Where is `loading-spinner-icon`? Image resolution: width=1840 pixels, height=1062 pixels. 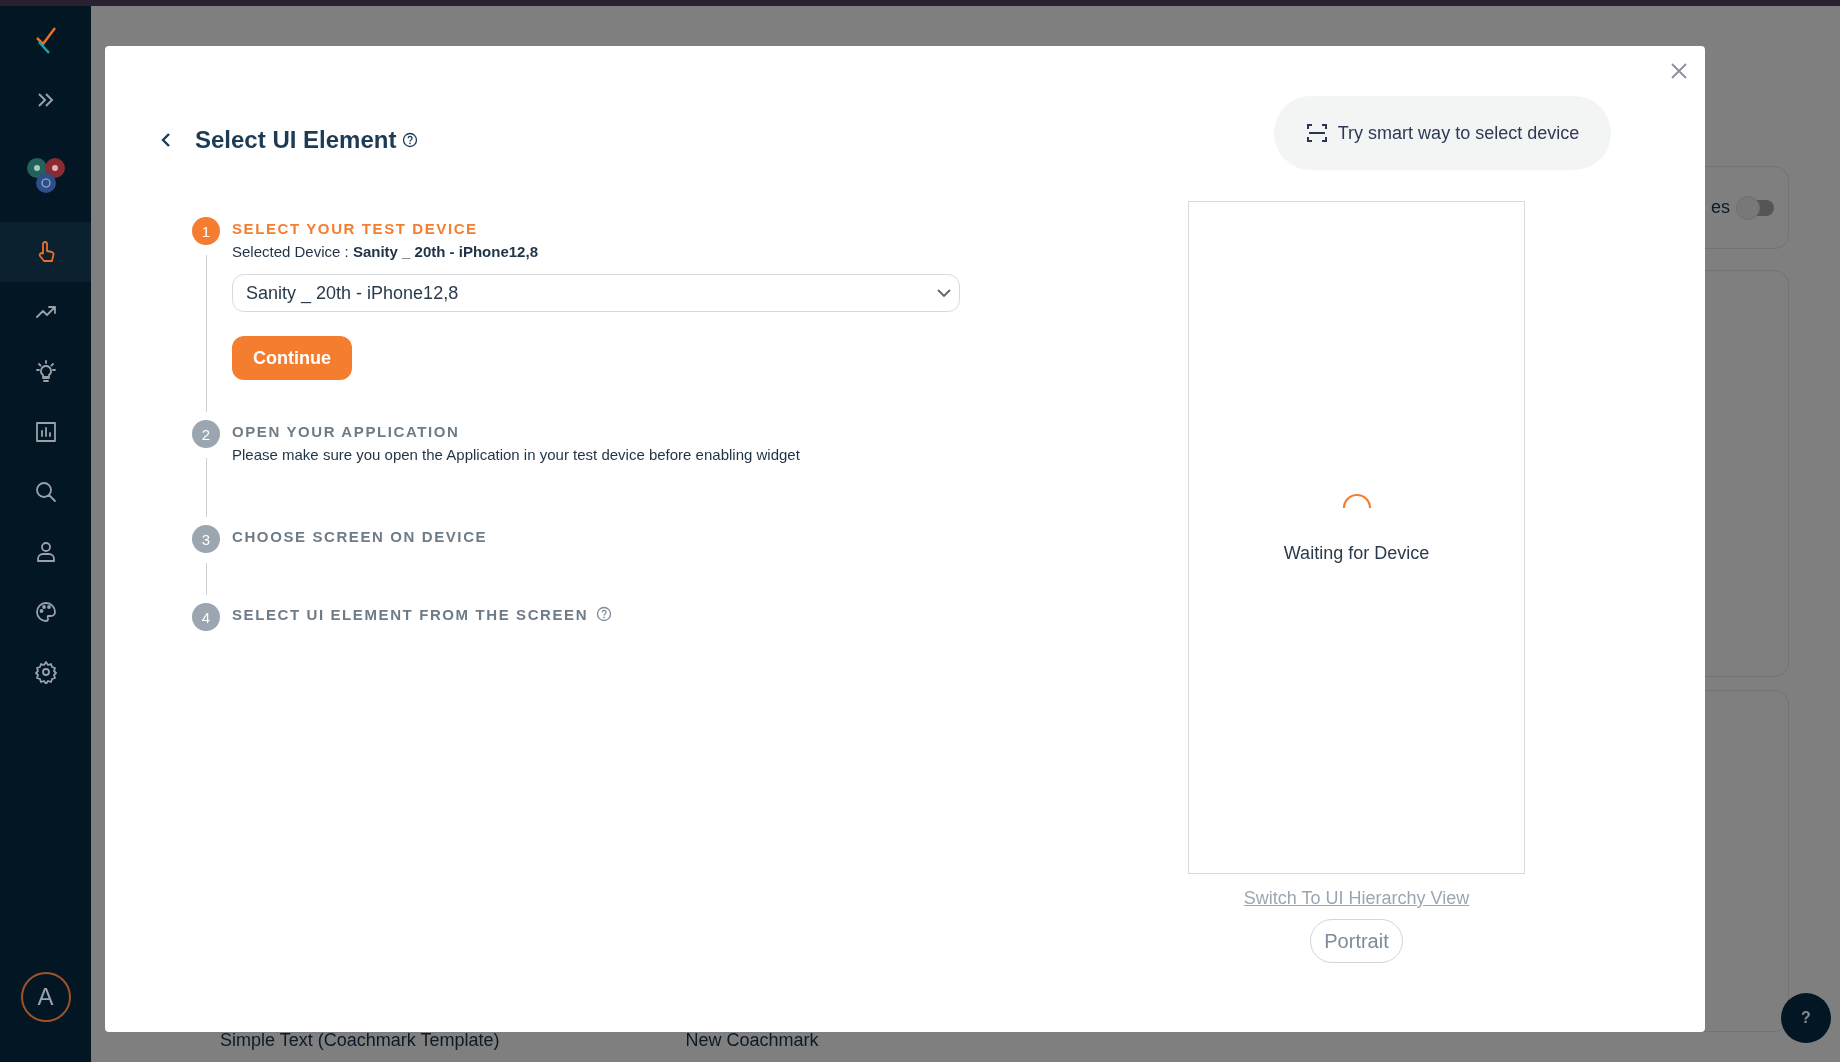 loading-spinner-icon is located at coordinates (1356, 500).